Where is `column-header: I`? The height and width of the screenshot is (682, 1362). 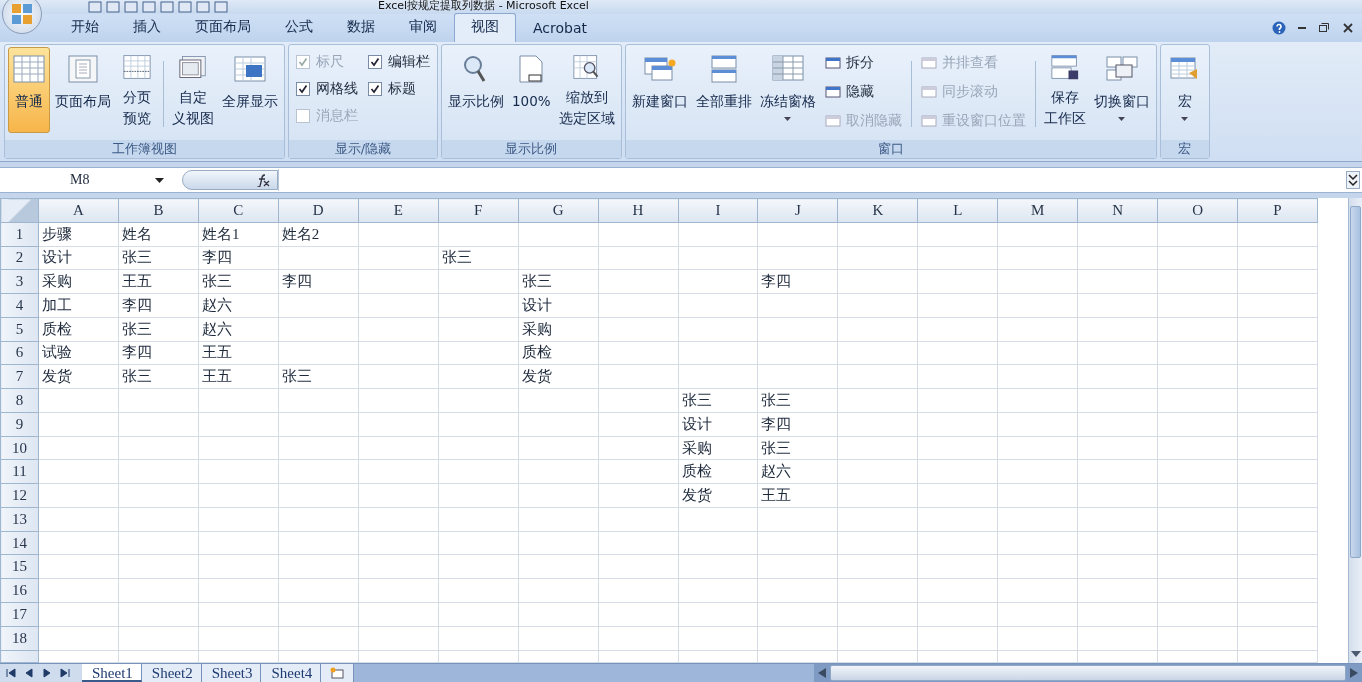 column-header: I is located at coordinates (718, 210).